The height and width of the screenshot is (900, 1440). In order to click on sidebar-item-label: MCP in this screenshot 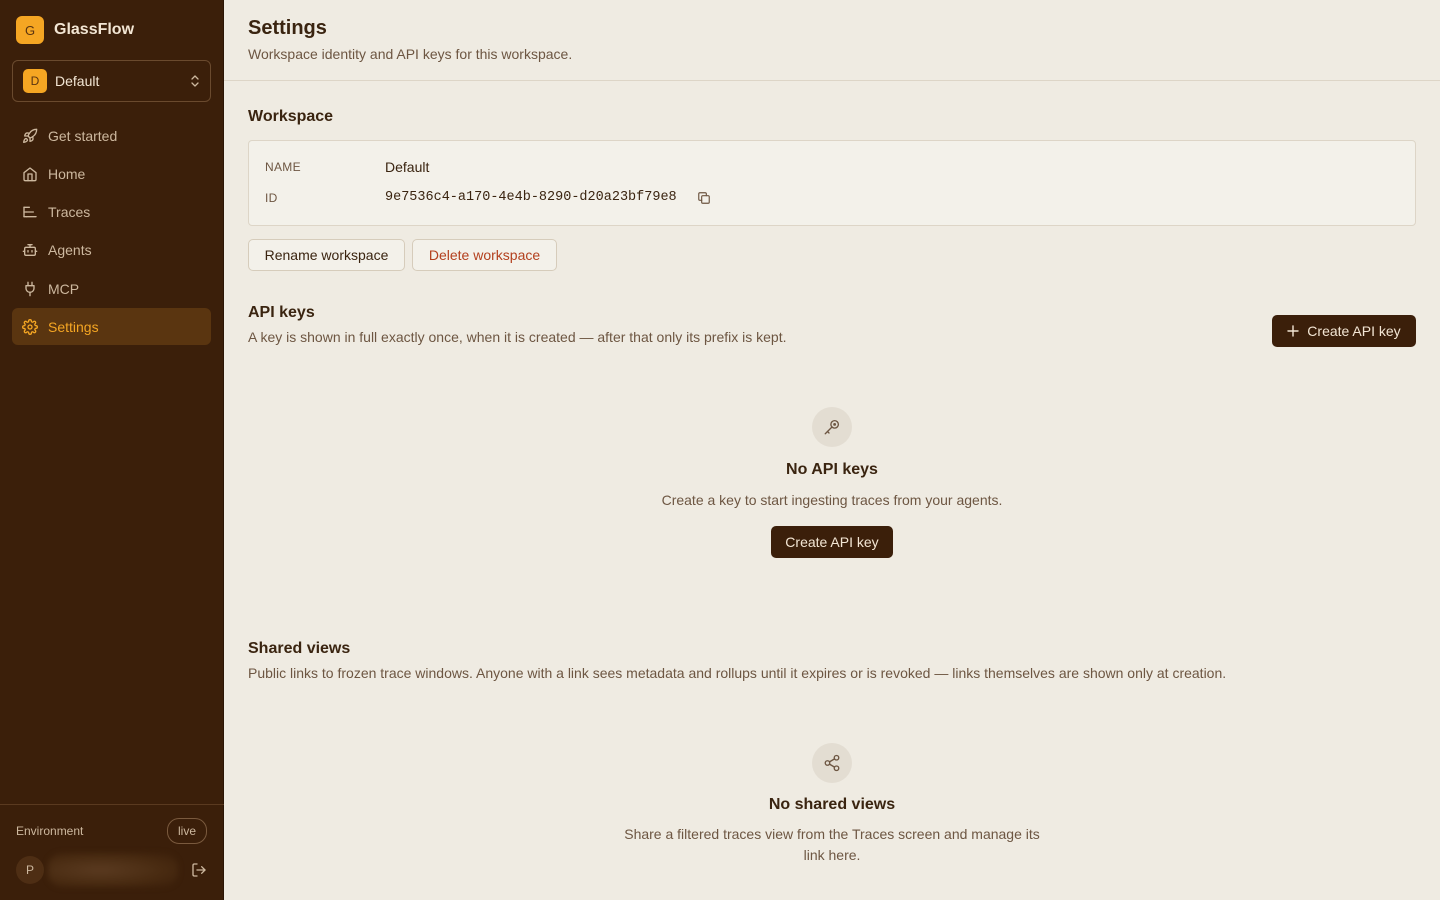, I will do `click(64, 288)`.